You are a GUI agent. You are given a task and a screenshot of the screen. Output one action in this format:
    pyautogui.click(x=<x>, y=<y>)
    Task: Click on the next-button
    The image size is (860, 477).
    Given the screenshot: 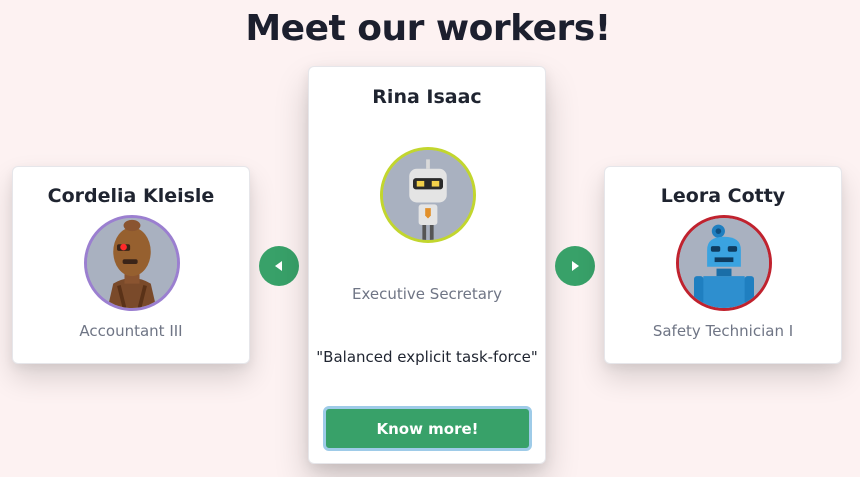 What is the action you would take?
    pyautogui.click(x=575, y=266)
    